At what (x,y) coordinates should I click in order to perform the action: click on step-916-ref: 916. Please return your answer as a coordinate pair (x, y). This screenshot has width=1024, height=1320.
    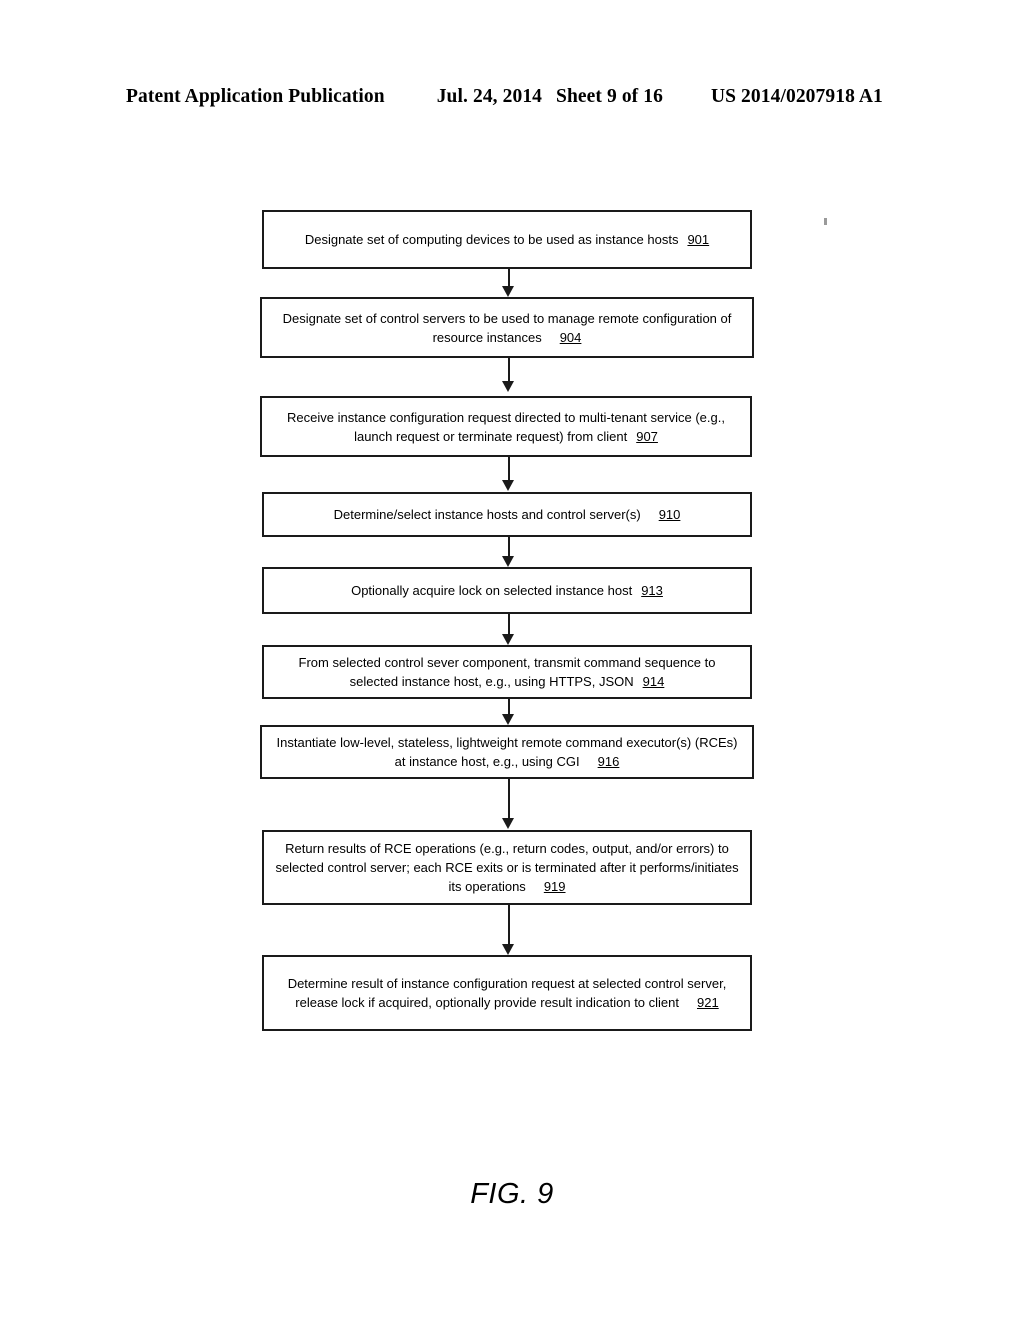
    Looking at the image, I should click on (608, 761).